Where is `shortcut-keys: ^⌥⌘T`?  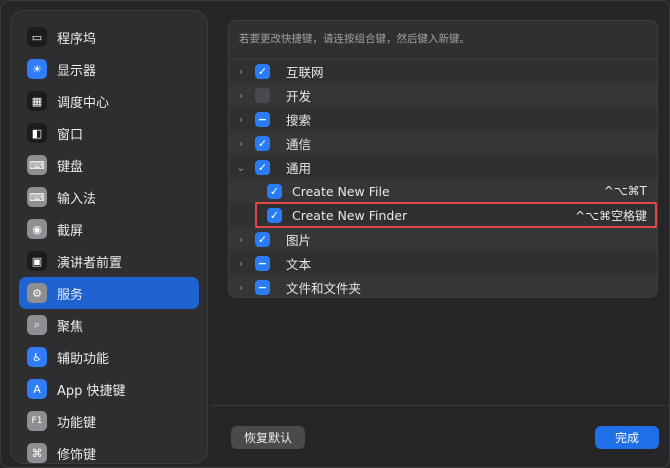
shortcut-keys: ^⌥⌘T is located at coordinates (625, 191).